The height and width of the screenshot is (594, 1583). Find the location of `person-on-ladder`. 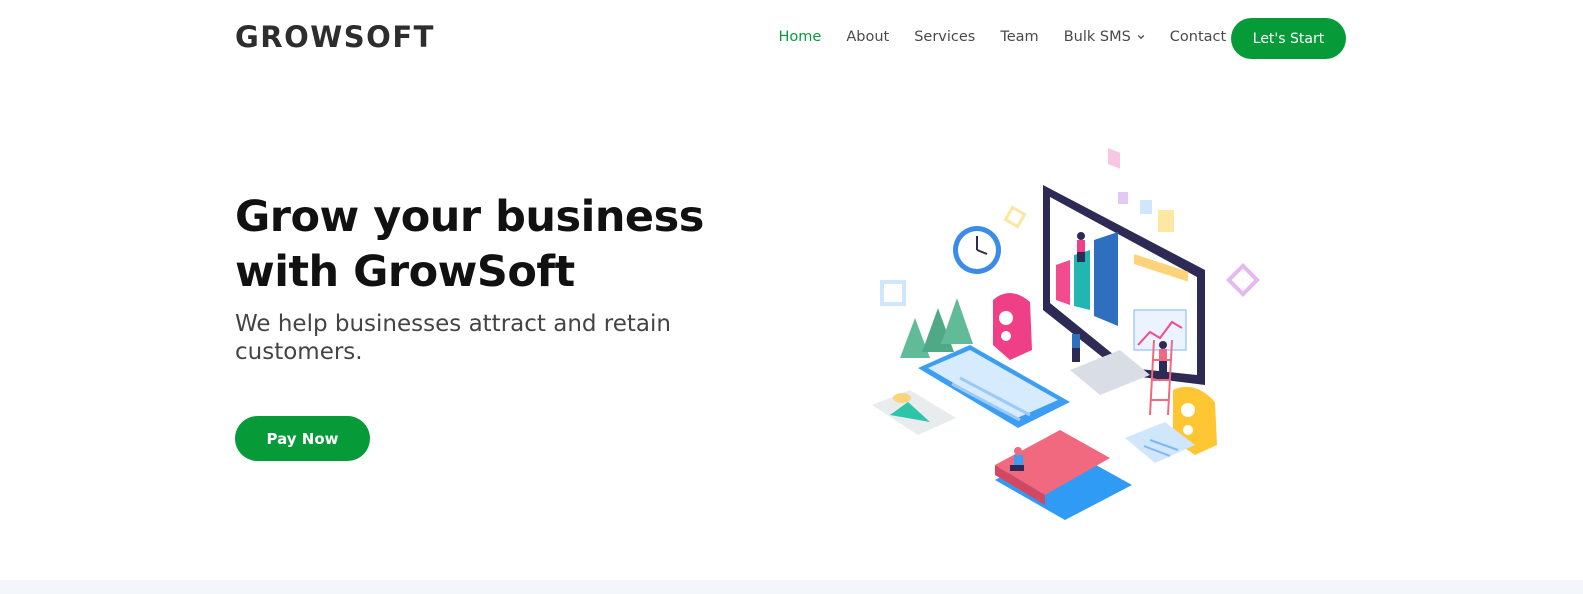

person-on-ladder is located at coordinates (1163, 357).